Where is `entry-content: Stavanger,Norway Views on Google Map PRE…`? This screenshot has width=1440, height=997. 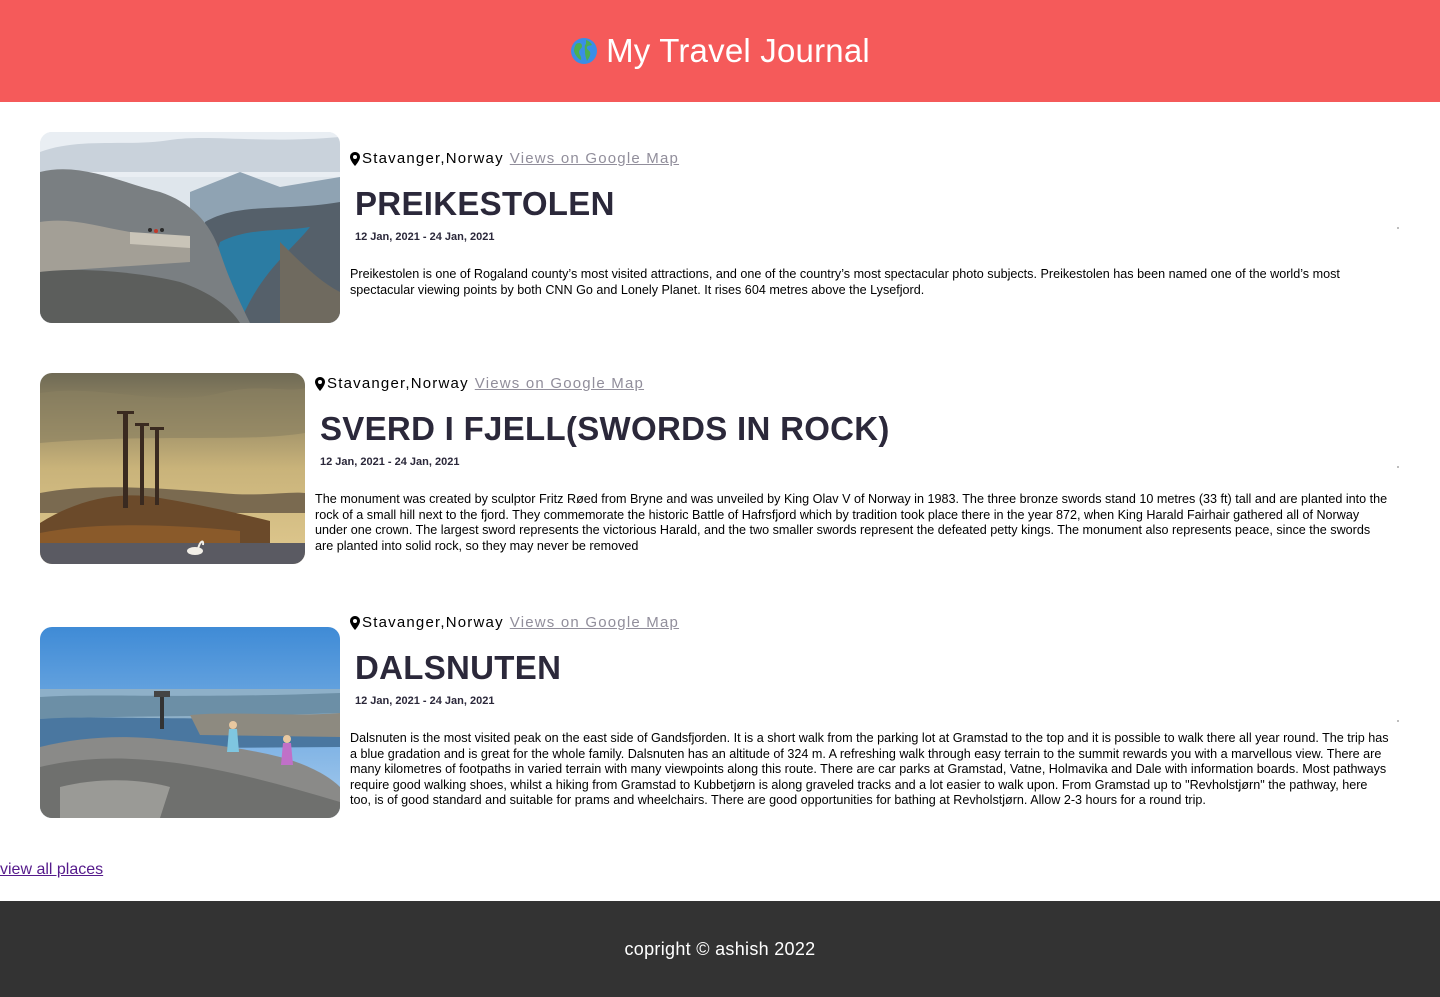 entry-content: Stavanger,Norway Views on Google Map PRE… is located at coordinates (870, 224).